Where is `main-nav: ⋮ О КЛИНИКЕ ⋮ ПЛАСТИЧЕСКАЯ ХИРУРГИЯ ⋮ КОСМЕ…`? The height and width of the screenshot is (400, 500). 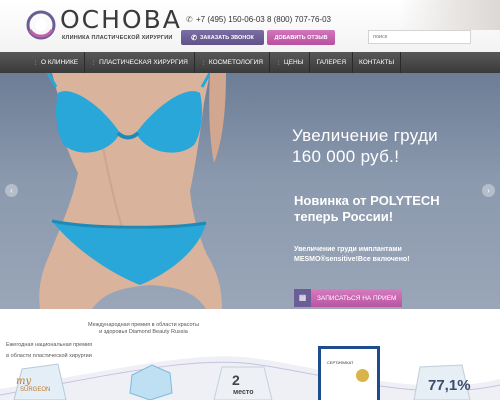
main-nav: ⋮ О КЛИНИКЕ ⋮ ПЛАСТИЧЕСКАЯ ХИРУРГИЯ ⋮ КОСМЕ… is located at coordinates (250, 62).